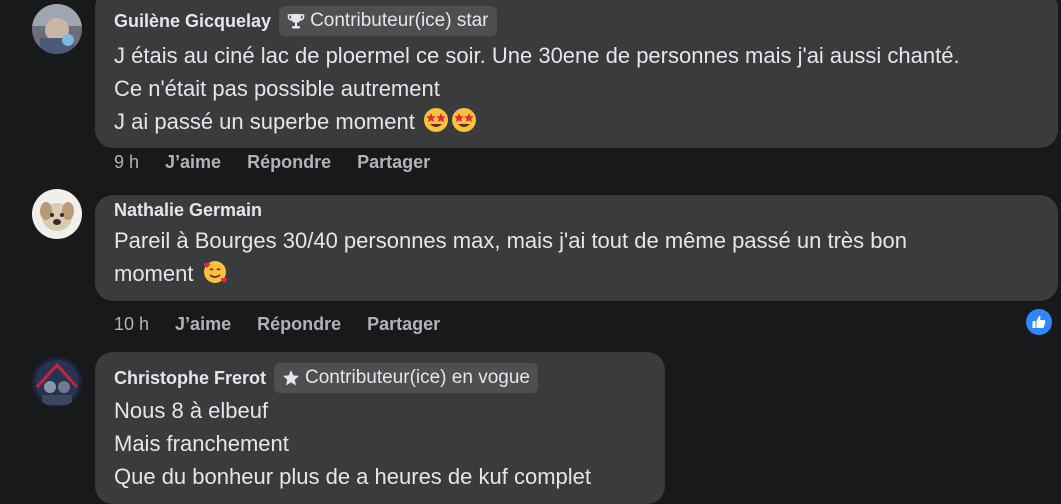  What do you see at coordinates (399, 20) in the screenshot?
I see `badge-label: Contributeur(ice) star` at bounding box center [399, 20].